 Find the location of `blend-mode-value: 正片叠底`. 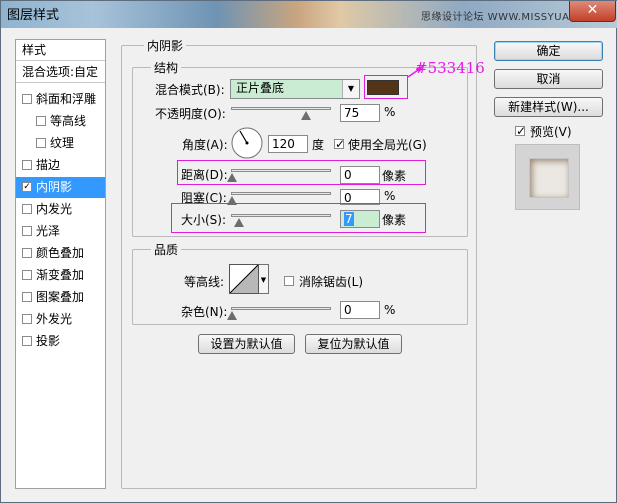

blend-mode-value: 正片叠底 is located at coordinates (260, 88).